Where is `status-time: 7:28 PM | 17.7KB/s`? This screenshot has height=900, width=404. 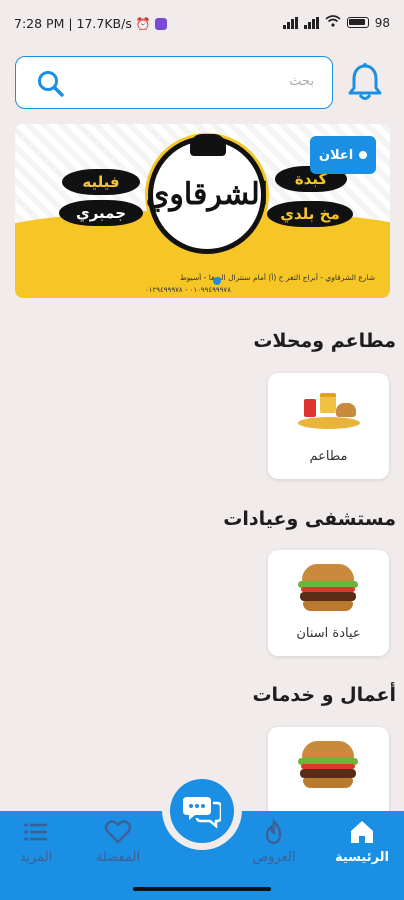
status-time: 7:28 PM | 17.7KB/s is located at coordinates (73, 23).